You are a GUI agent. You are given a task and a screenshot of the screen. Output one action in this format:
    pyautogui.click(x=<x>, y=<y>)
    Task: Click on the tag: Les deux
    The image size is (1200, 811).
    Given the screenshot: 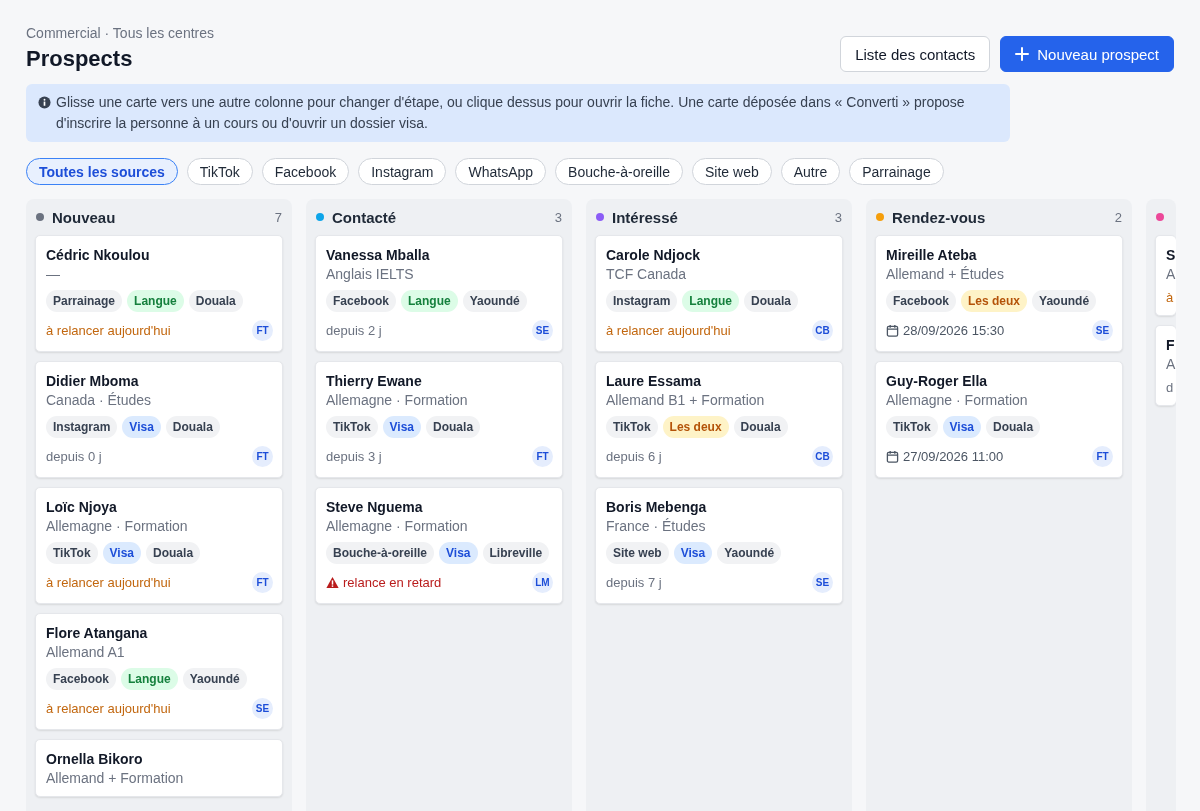 What is the action you would take?
    pyautogui.click(x=695, y=427)
    